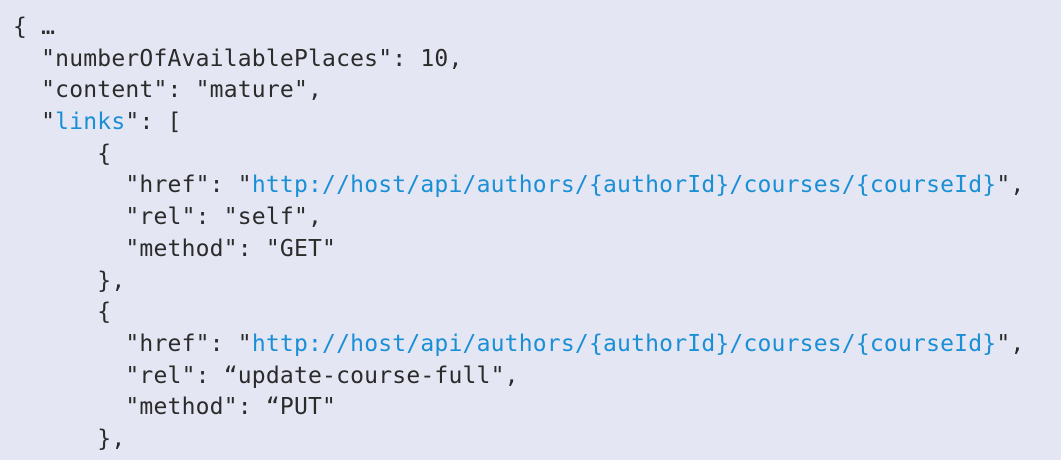 This screenshot has height=460, width=1061. I want to click on code-token: "numberOfAvailablePlaces": 10,, so click(238, 58).